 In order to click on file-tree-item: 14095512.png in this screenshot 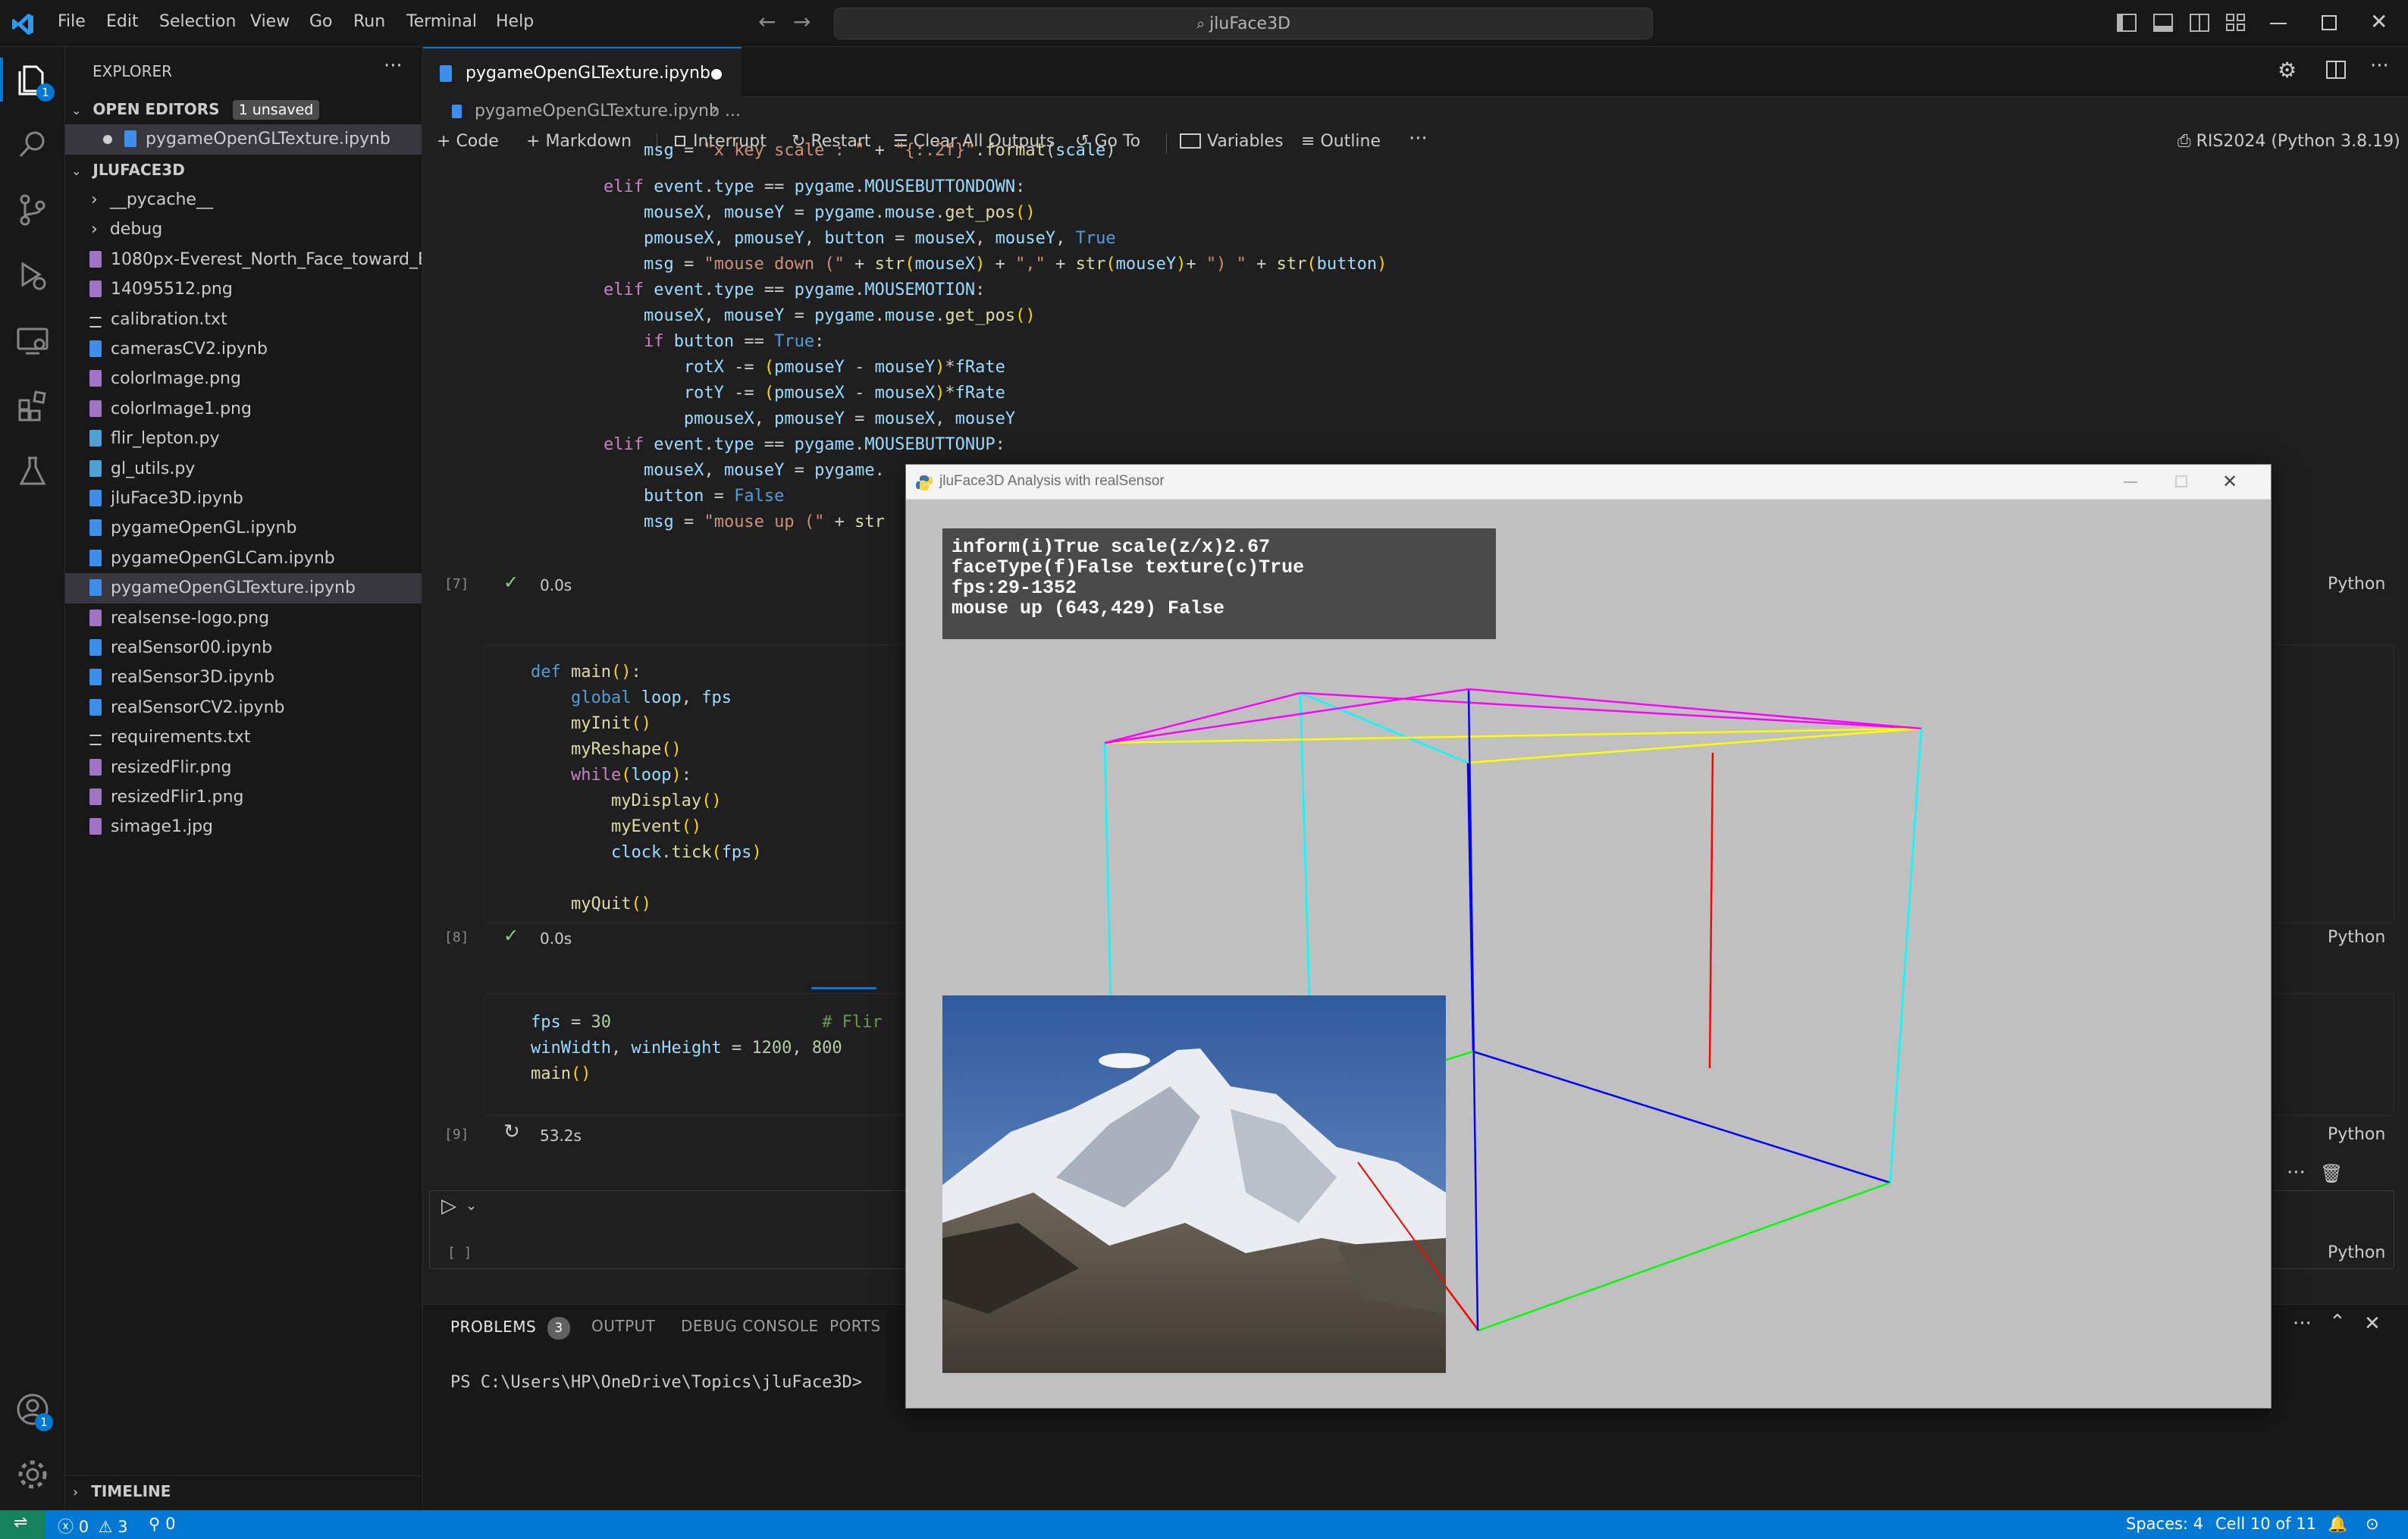, I will do `click(243, 290)`.